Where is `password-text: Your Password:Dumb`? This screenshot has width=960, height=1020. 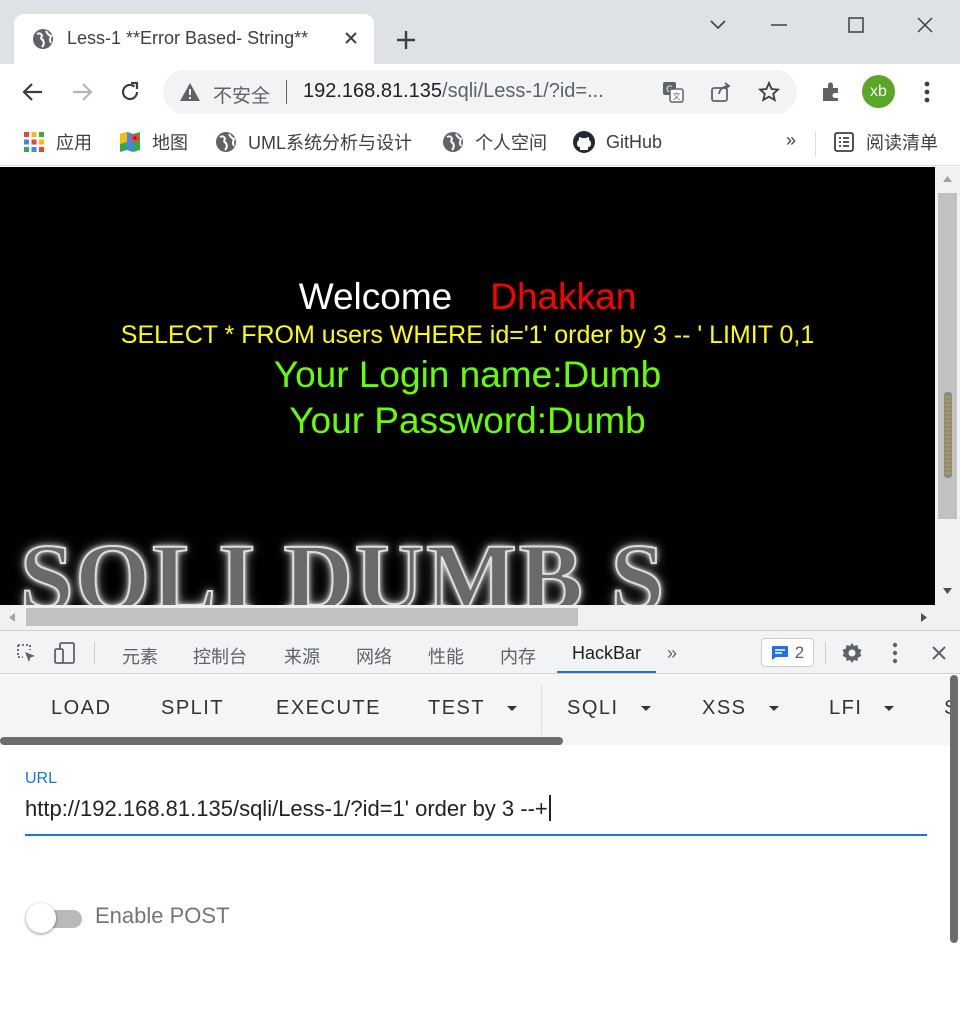 password-text: Your Password:Dumb is located at coordinates (467, 420).